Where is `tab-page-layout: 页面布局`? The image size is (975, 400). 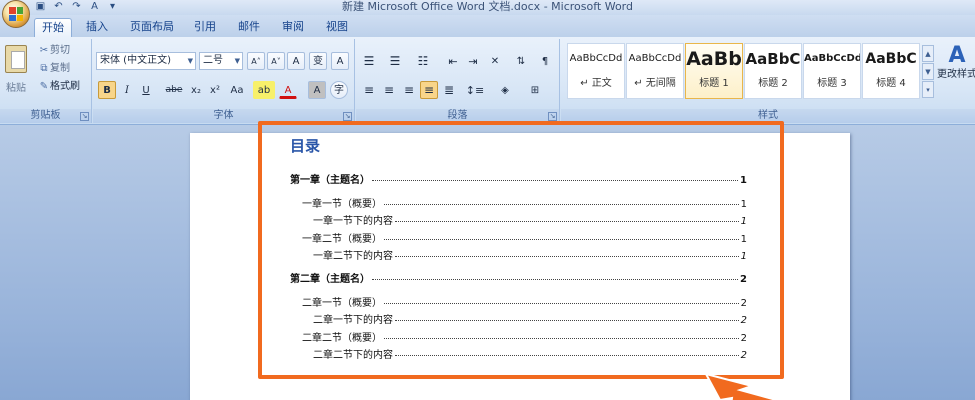 tab-page-layout: 页面布局 is located at coordinates (152, 27).